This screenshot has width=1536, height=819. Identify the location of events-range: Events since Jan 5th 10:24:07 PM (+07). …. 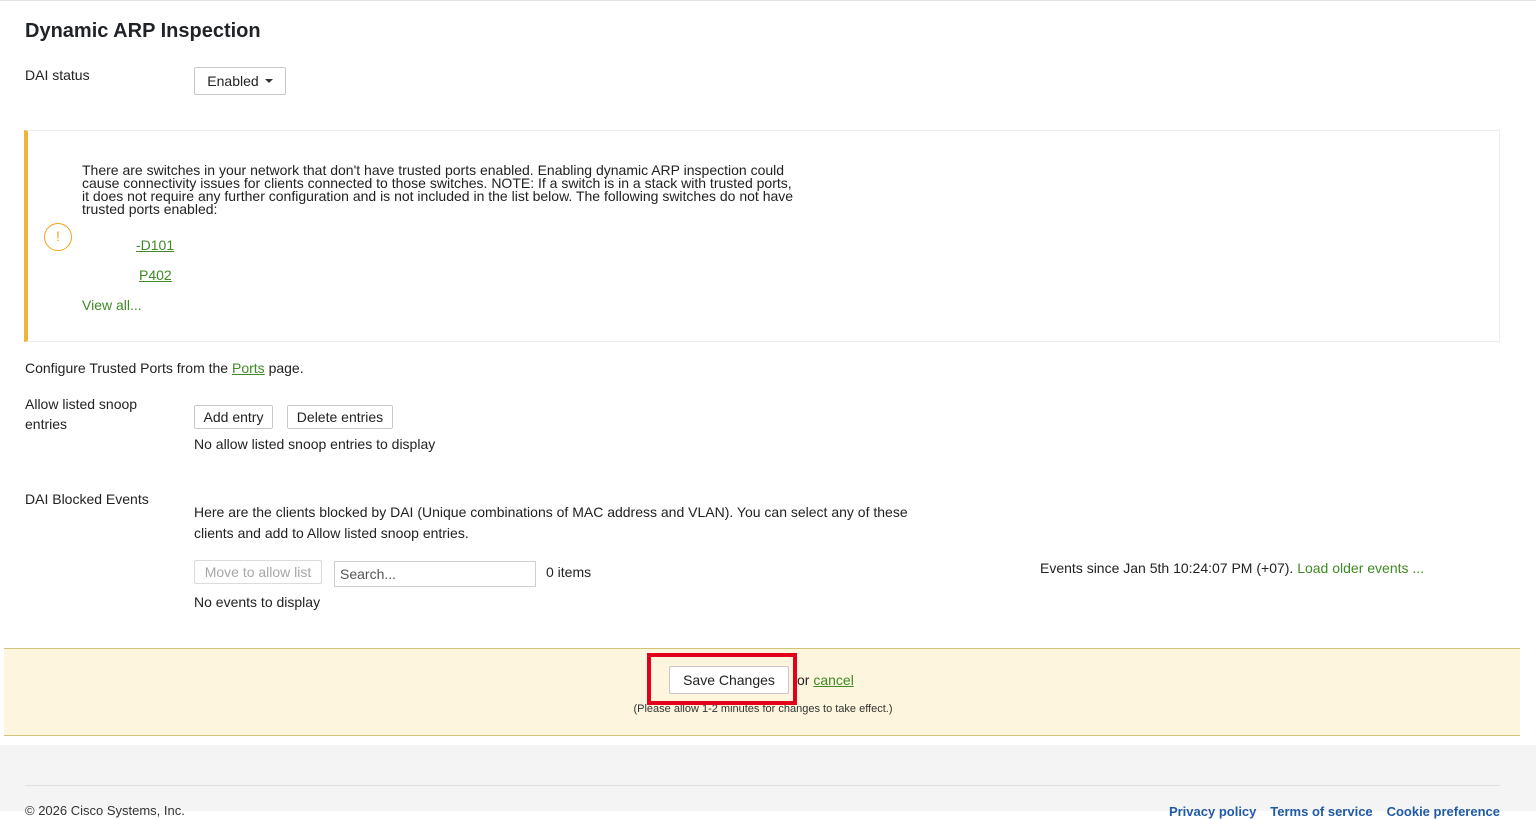
(1232, 568).